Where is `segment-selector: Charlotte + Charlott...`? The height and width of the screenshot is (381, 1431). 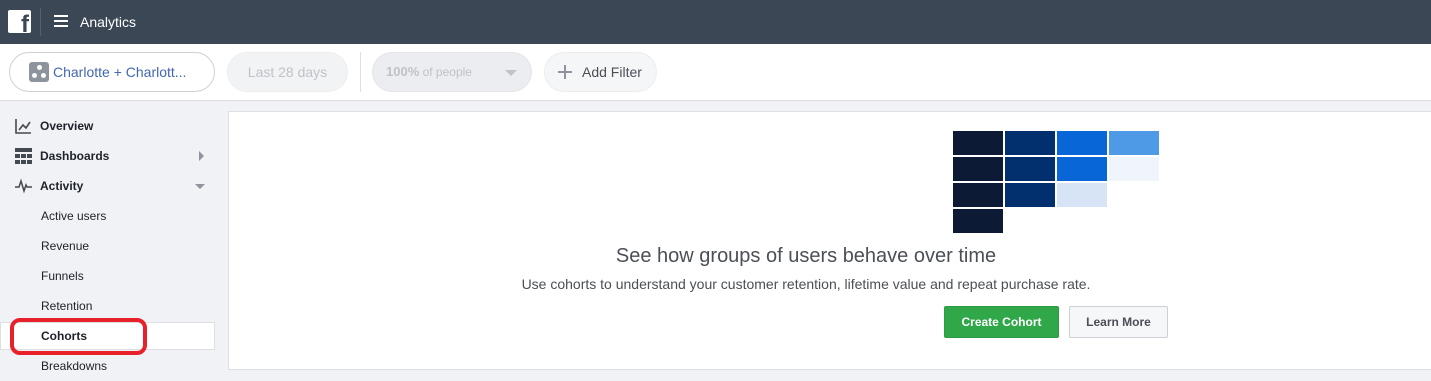
segment-selector: Charlotte + Charlott... is located at coordinates (112, 72).